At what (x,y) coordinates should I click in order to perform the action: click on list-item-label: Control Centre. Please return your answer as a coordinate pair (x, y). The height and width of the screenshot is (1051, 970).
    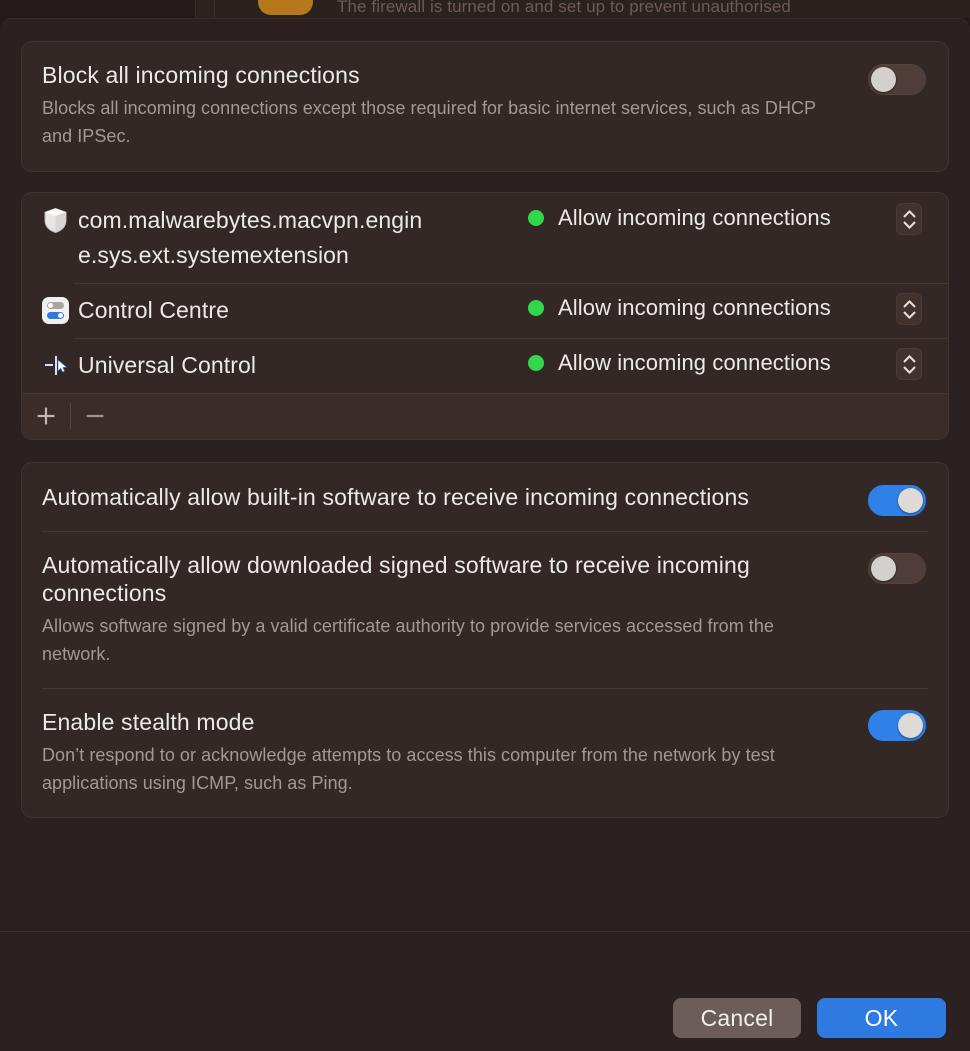
    Looking at the image, I should click on (153, 310).